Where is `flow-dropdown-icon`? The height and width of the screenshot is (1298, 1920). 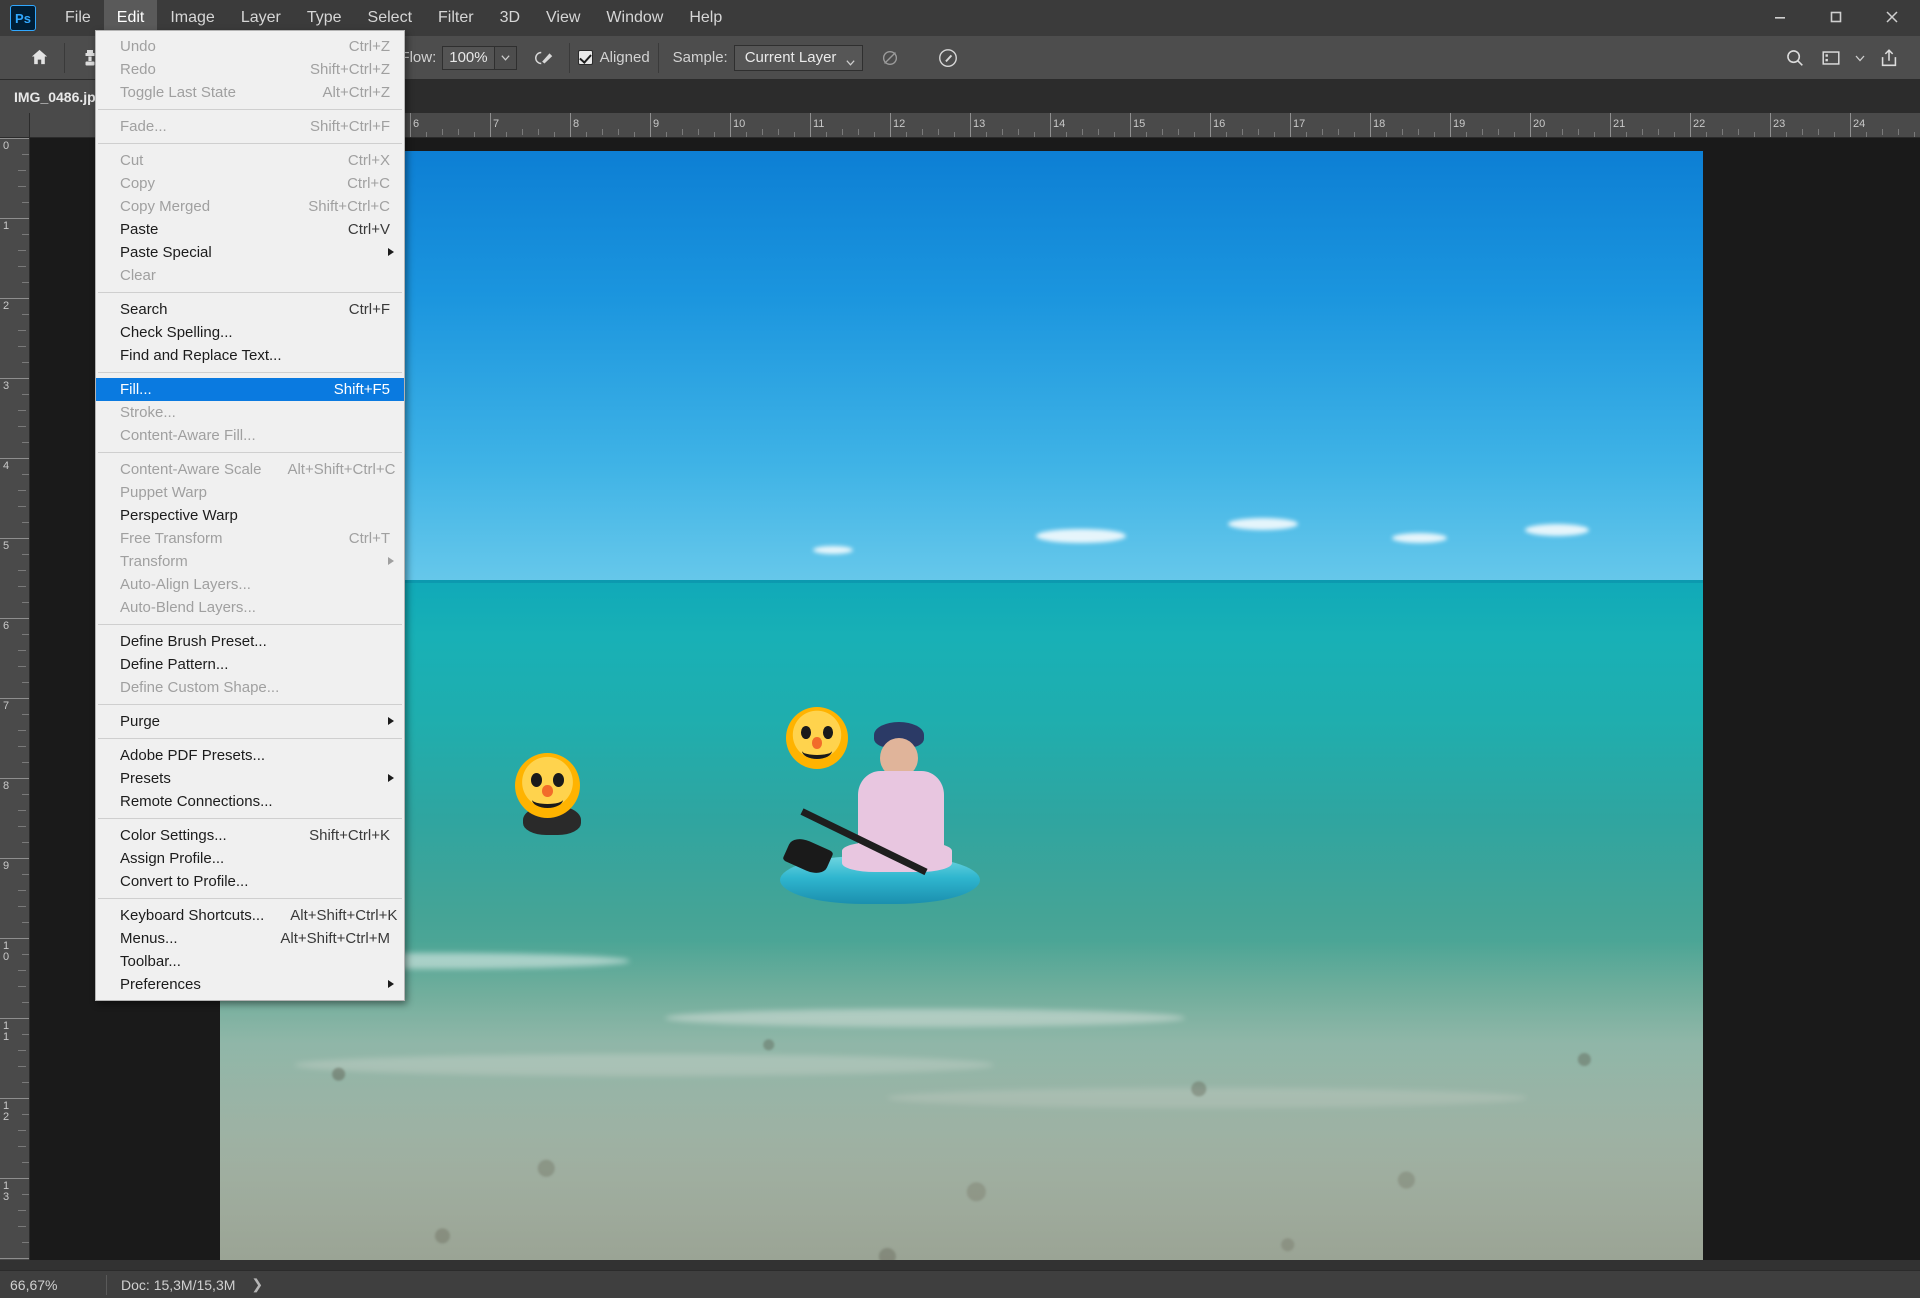 flow-dropdown-icon is located at coordinates (505, 57).